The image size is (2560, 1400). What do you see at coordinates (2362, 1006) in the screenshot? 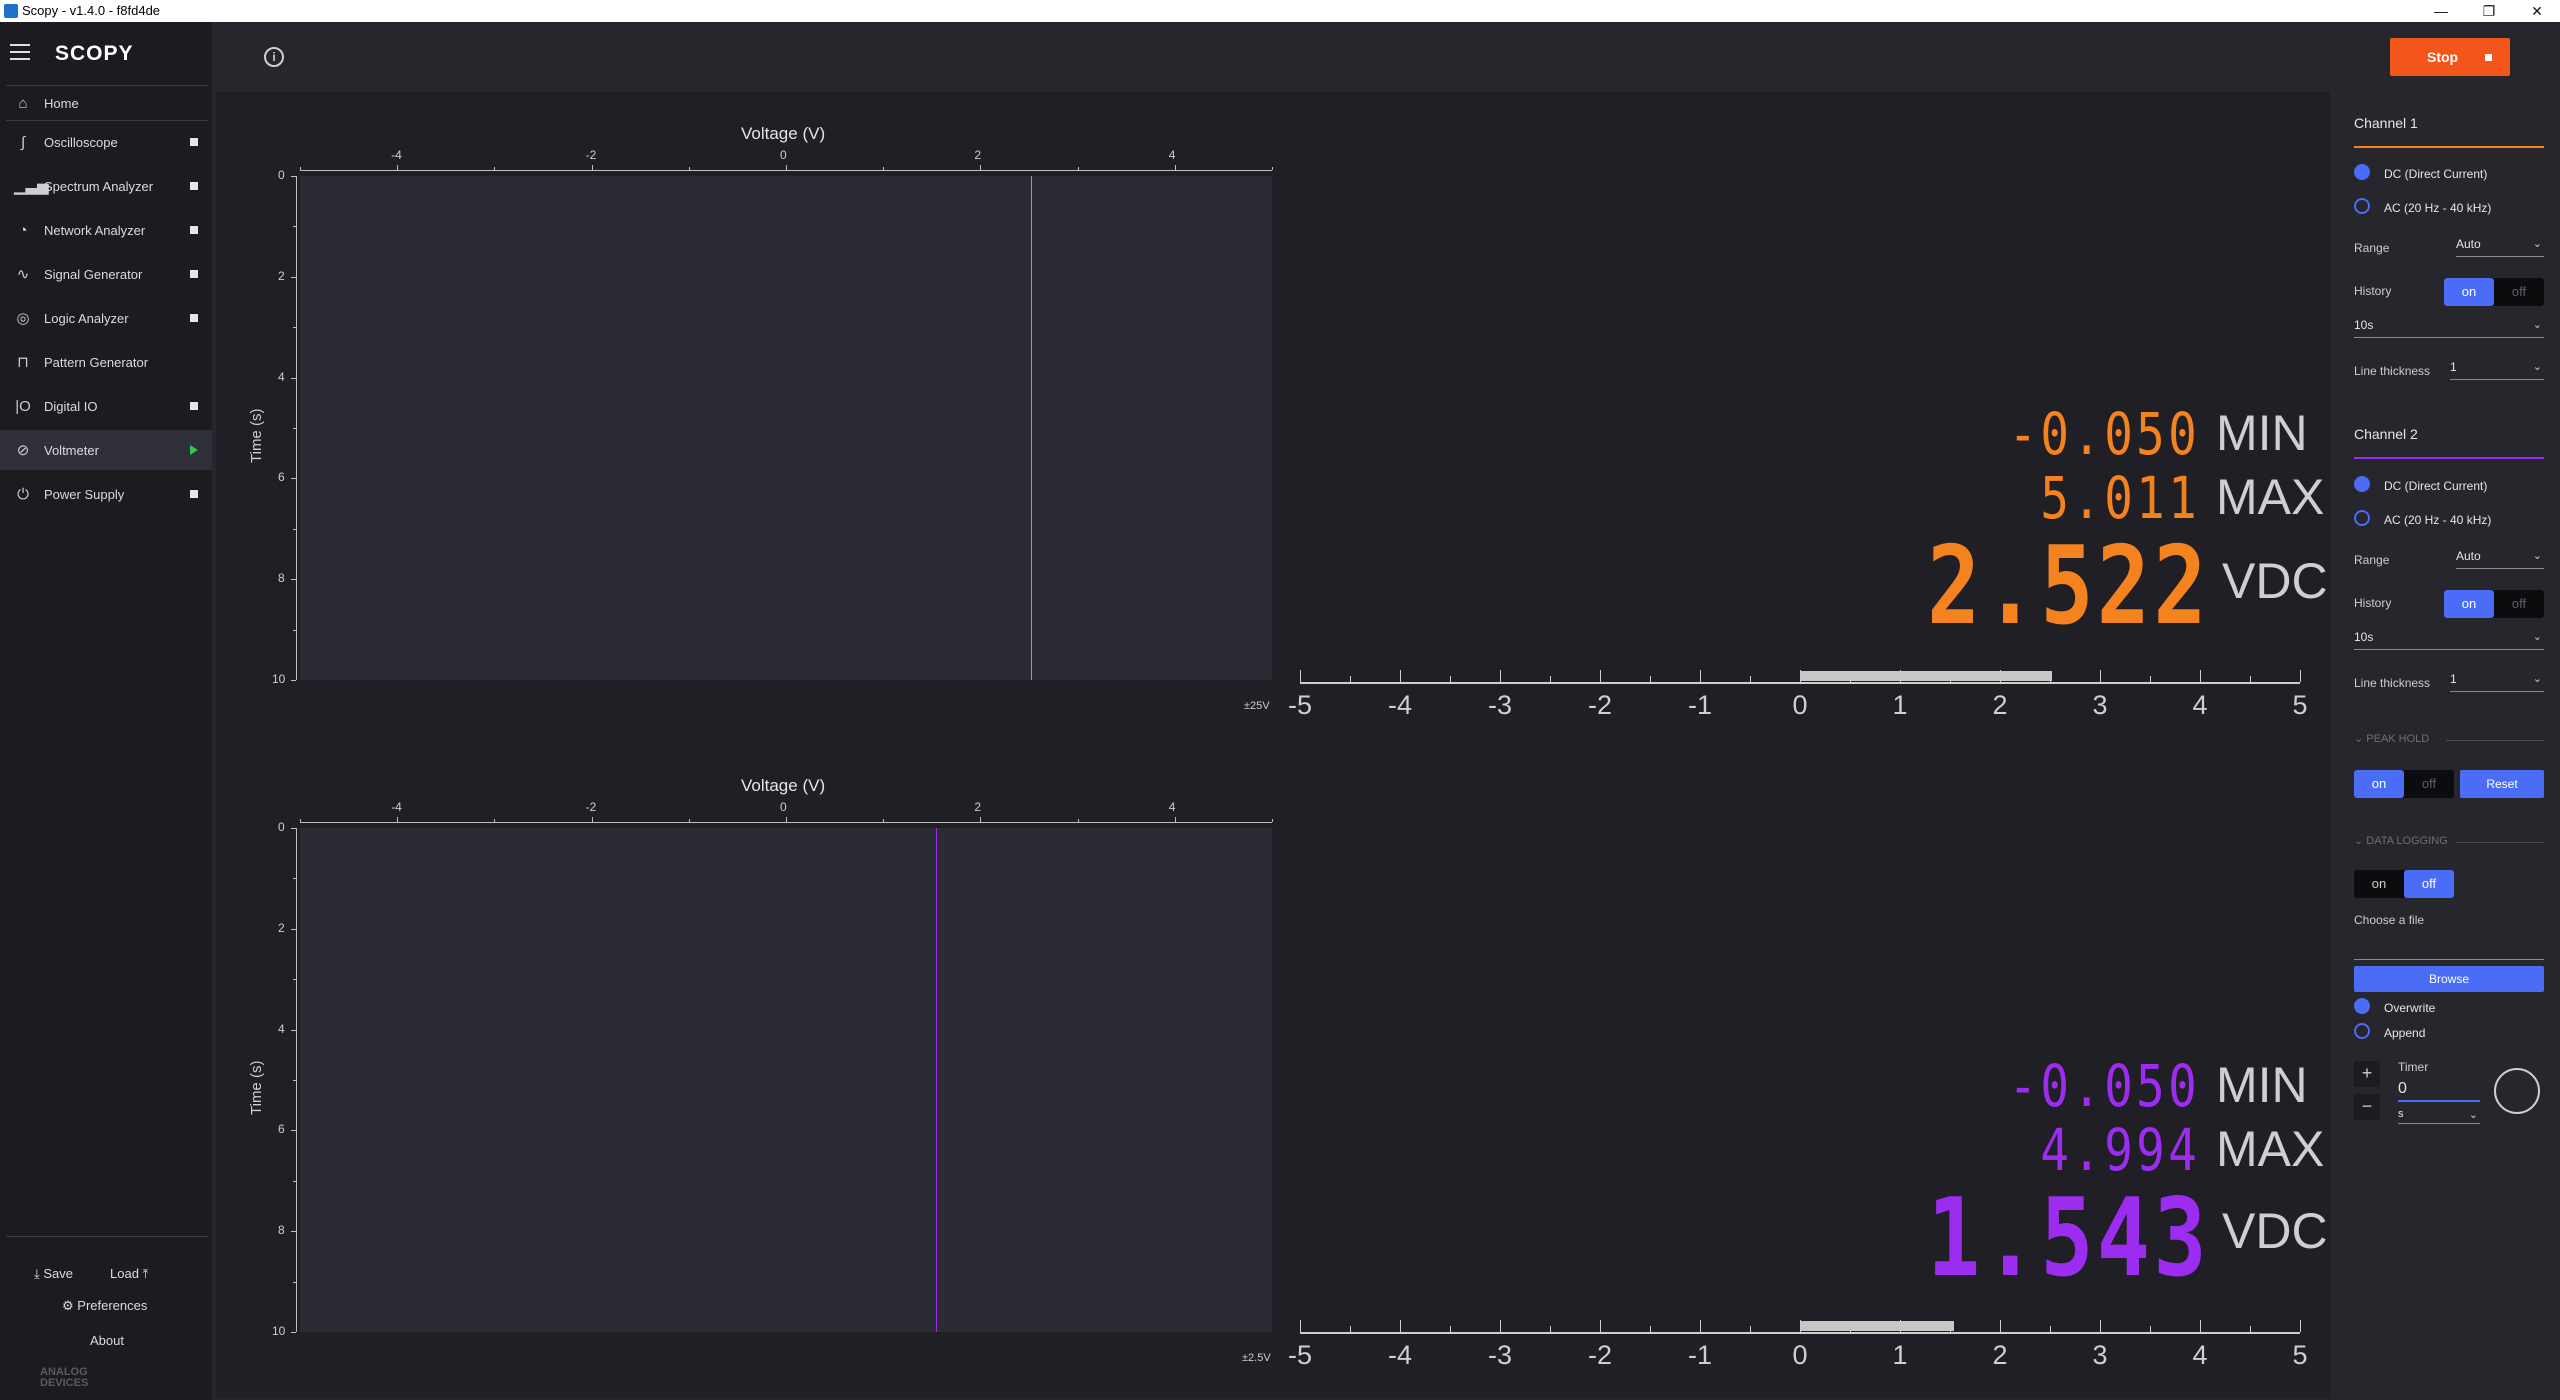
I see `overwrite-radio` at bounding box center [2362, 1006].